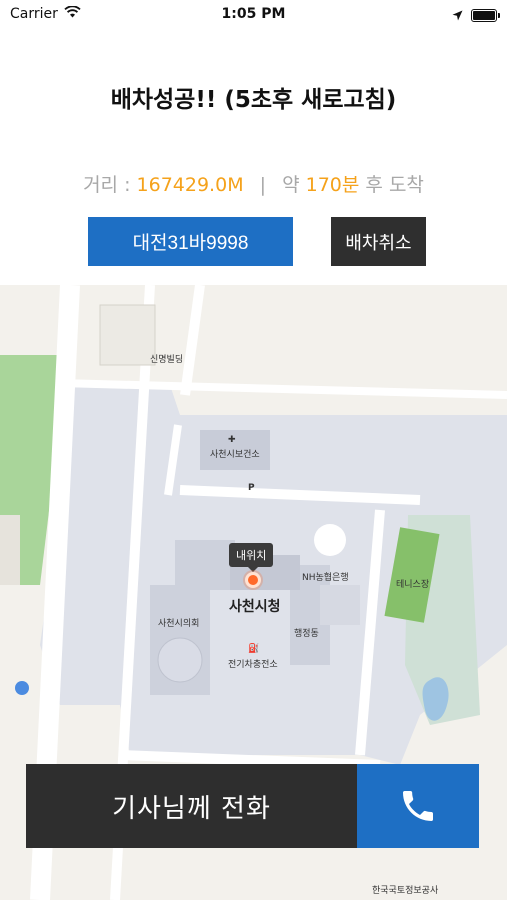 The height and width of the screenshot is (900, 507). What do you see at coordinates (253, 100) in the screenshot?
I see `page-title: 배차성공!! (5초후 새로고침)` at bounding box center [253, 100].